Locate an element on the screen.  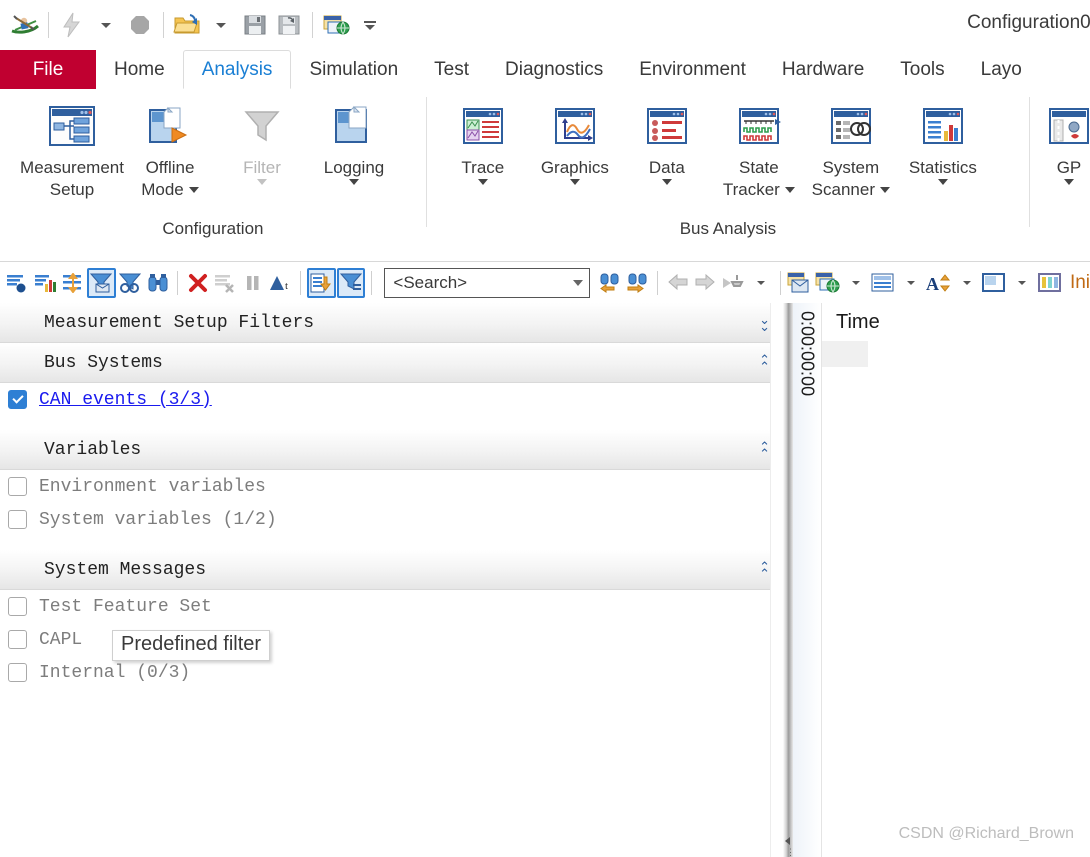
find-next-icon is located at coordinates (638, 283).